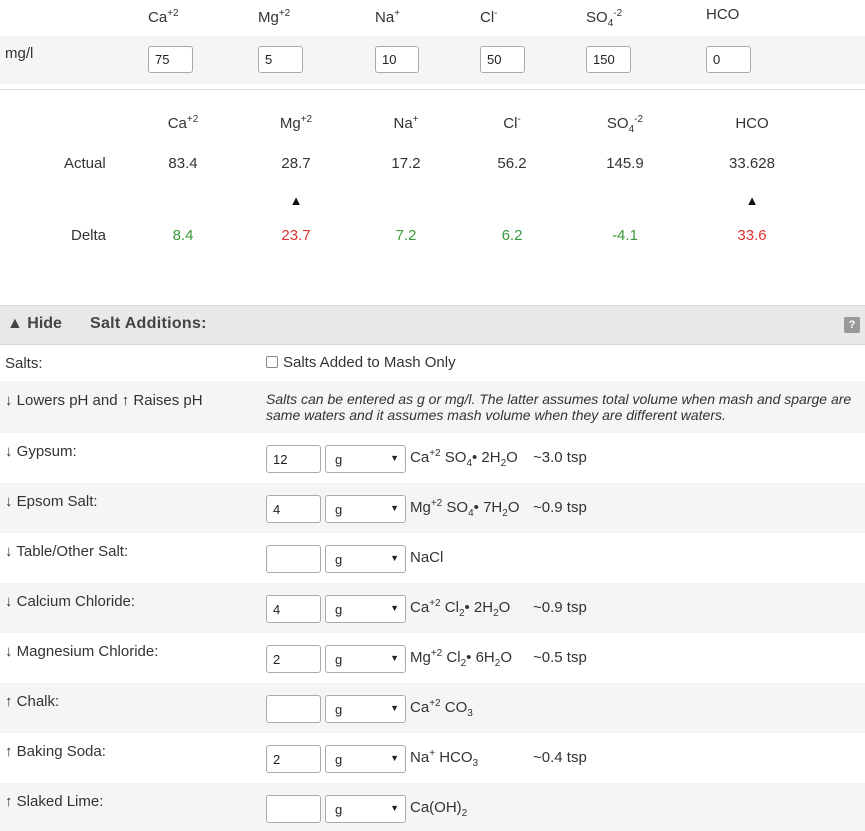  I want to click on salt-row-slaked-lime: ↑ Slaked Lime: g ▼ Ca(OH)2, so click(432, 807).